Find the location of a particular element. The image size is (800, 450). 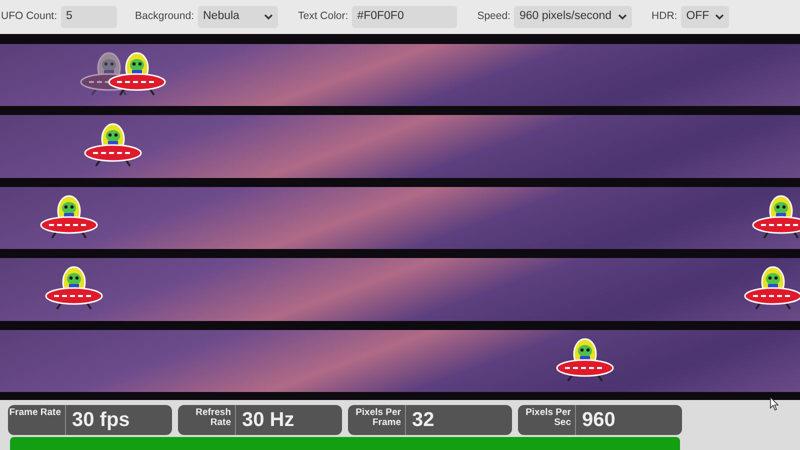

dropdown: 960 pixels/second is located at coordinates (573, 17).